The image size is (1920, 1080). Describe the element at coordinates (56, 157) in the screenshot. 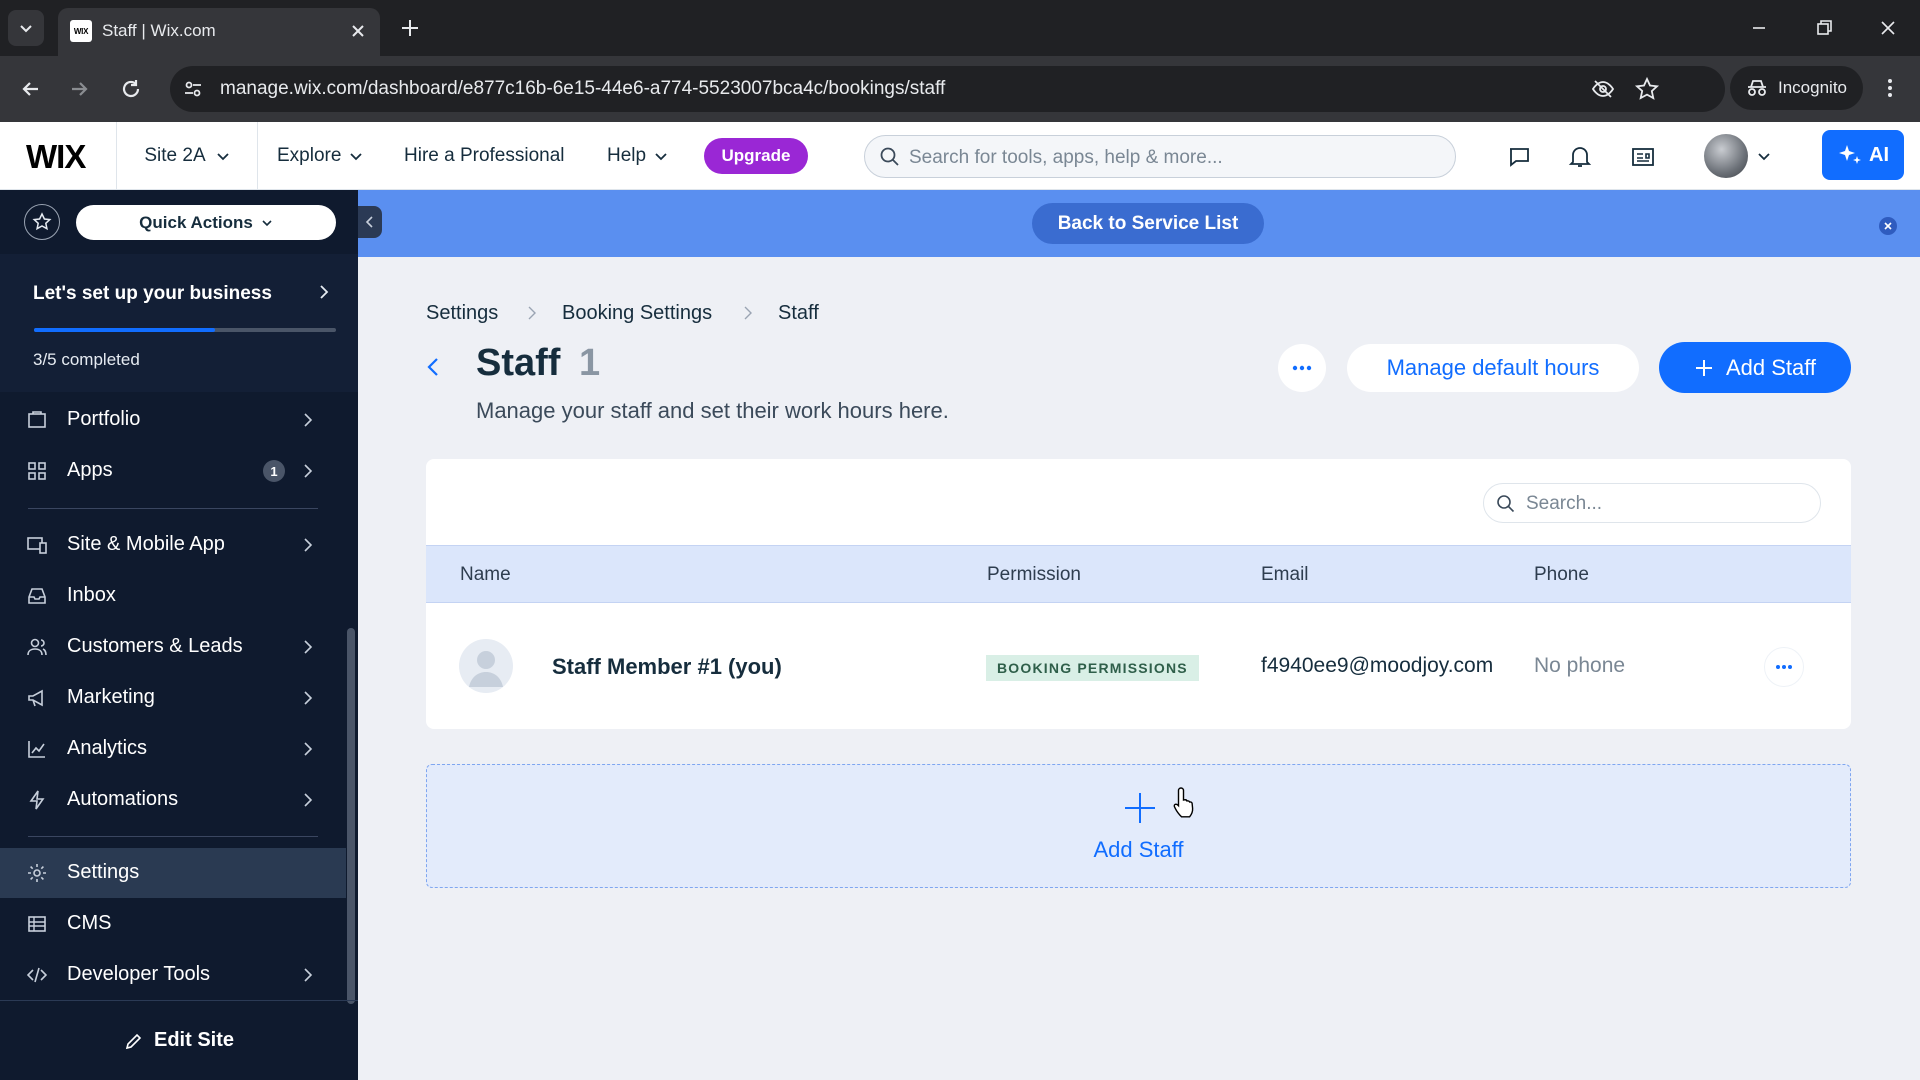

I see `wix-logo: WIX` at that location.